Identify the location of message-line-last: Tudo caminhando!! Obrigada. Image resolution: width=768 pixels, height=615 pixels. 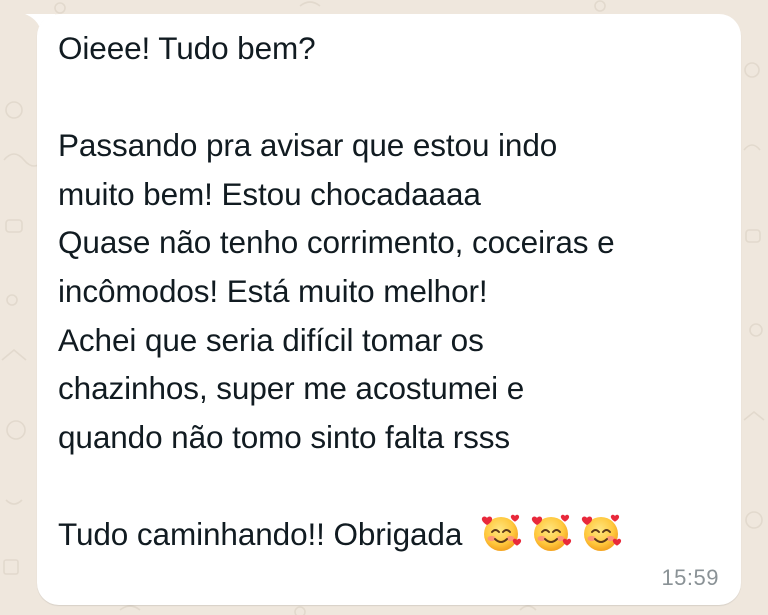
(396, 534).